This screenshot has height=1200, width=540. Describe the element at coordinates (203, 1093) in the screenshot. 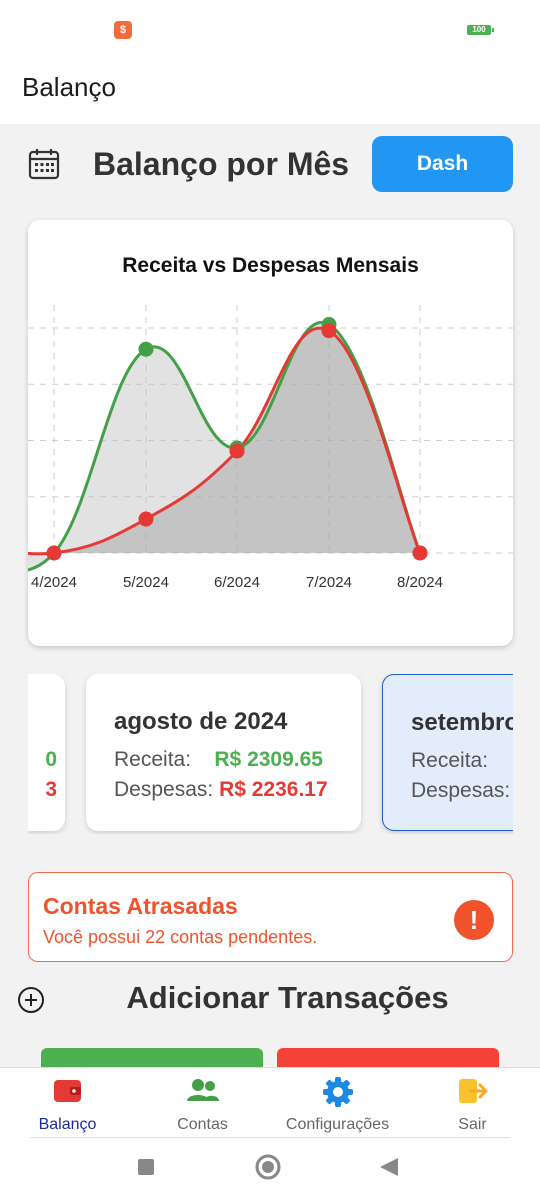

I see `people-icon` at that location.